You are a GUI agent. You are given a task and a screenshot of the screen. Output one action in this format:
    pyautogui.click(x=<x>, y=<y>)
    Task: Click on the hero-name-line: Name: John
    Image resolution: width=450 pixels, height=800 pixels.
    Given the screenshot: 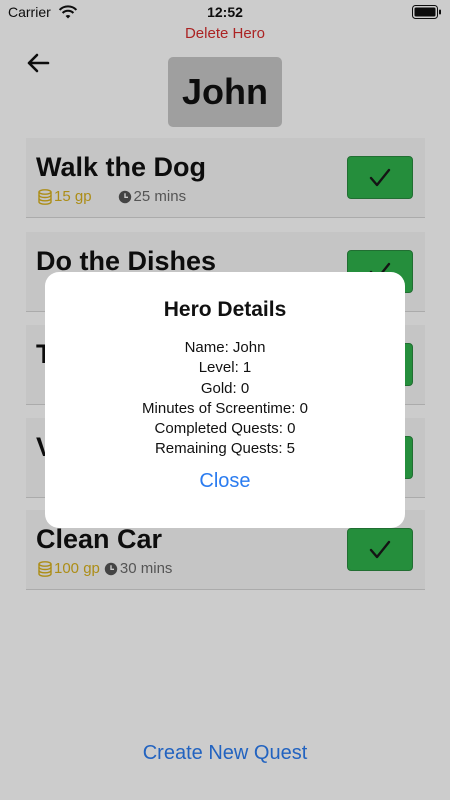 What is the action you would take?
    pyautogui.click(x=225, y=347)
    